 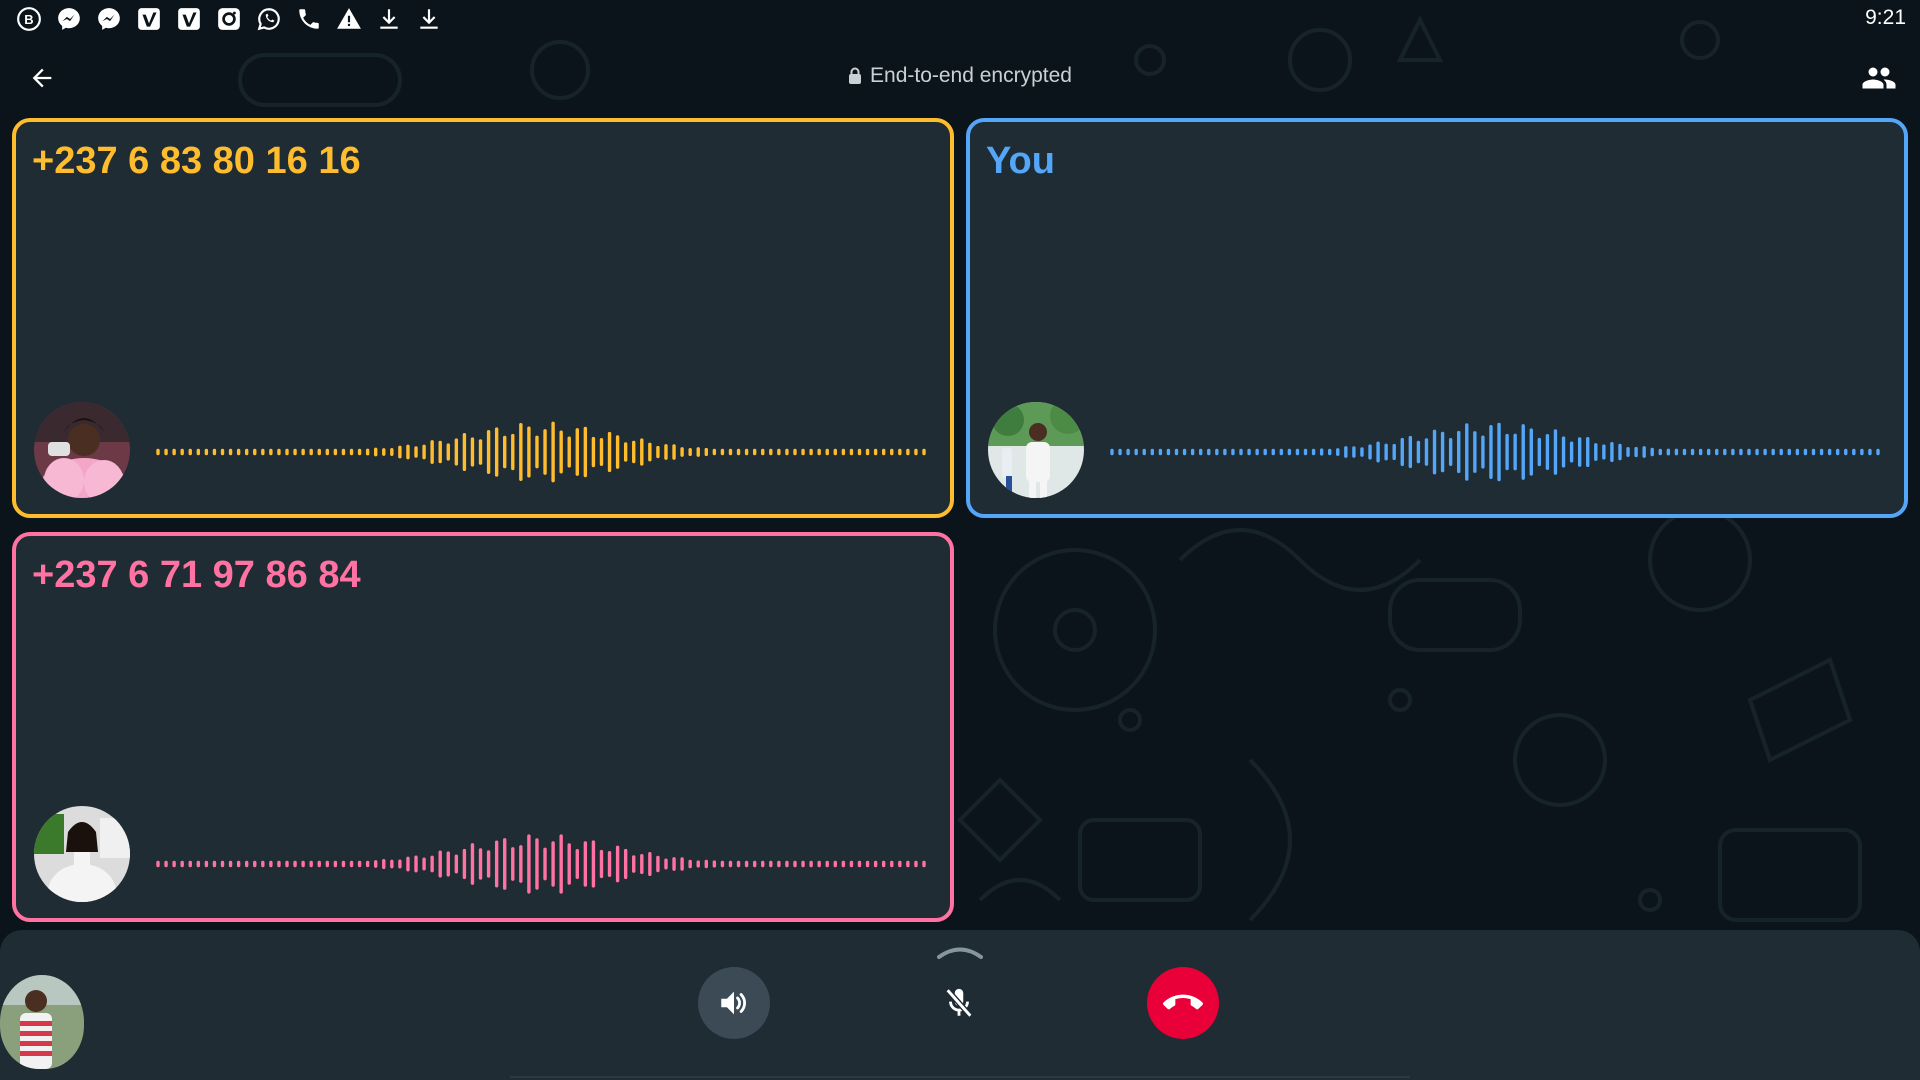 I want to click on encryption-notice: End-to-end encrypted, so click(x=960, y=77).